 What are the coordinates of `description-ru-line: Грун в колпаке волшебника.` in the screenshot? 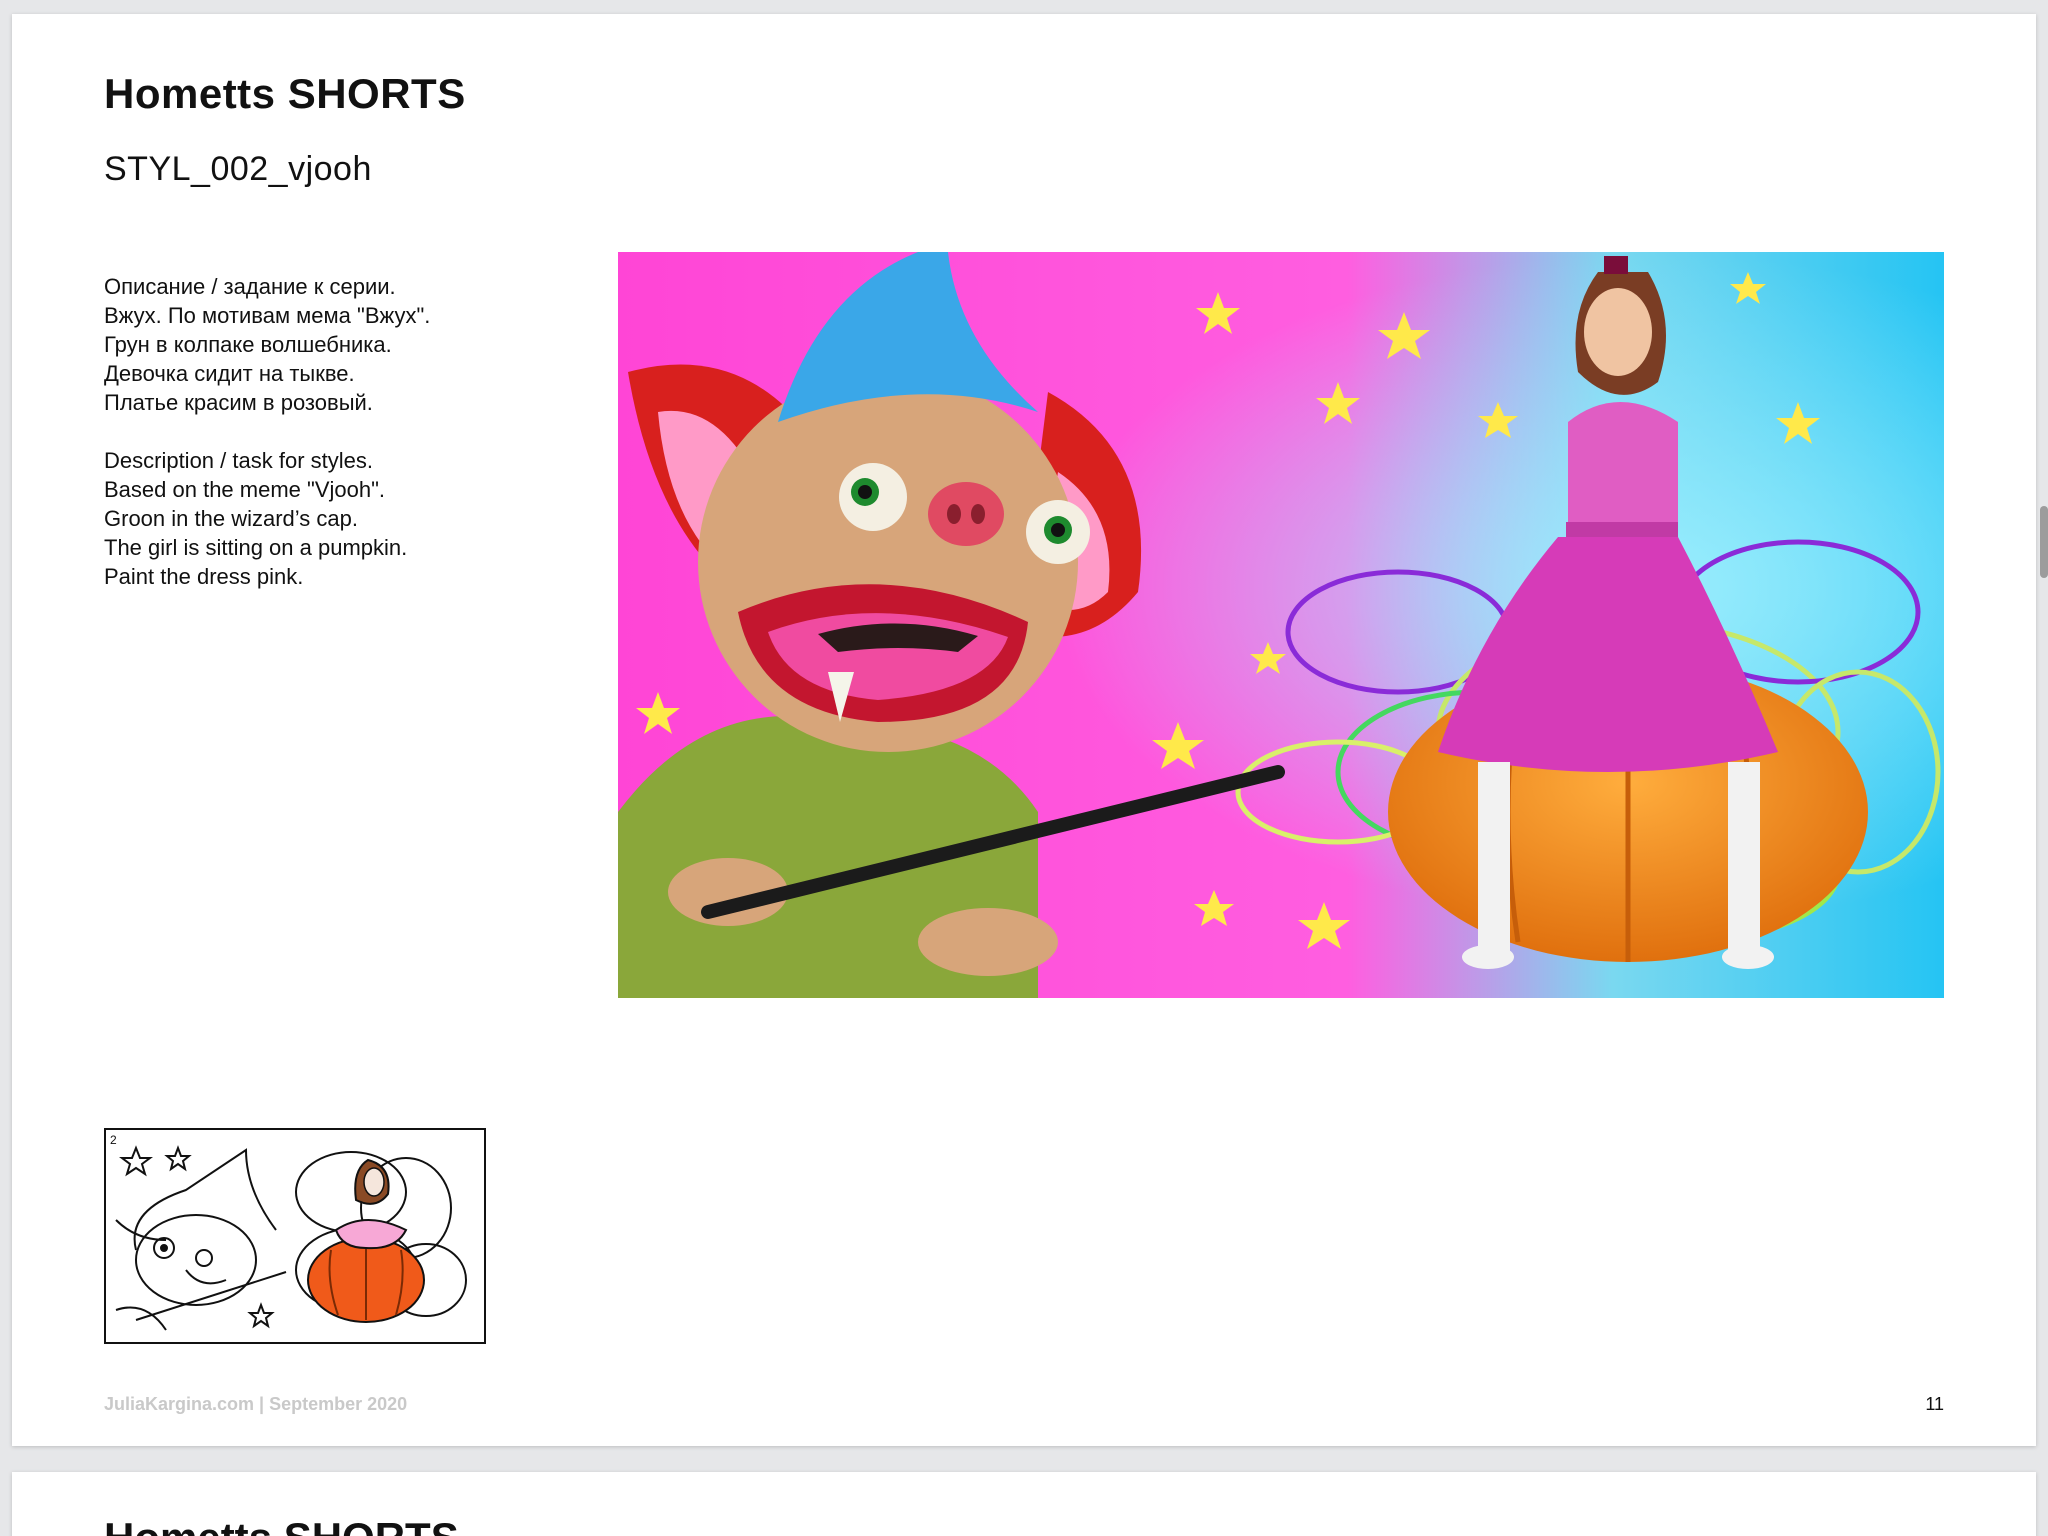 It's located at (248, 344).